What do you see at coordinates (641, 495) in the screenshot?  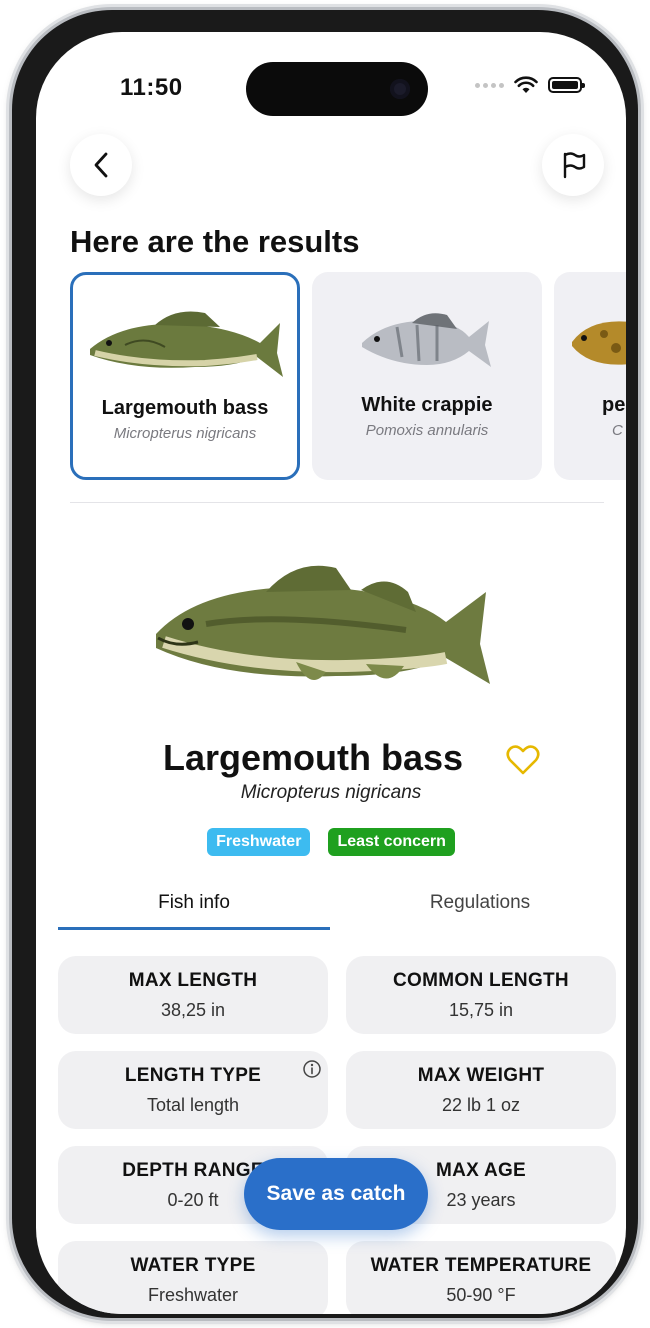 I see `power-button` at bounding box center [641, 495].